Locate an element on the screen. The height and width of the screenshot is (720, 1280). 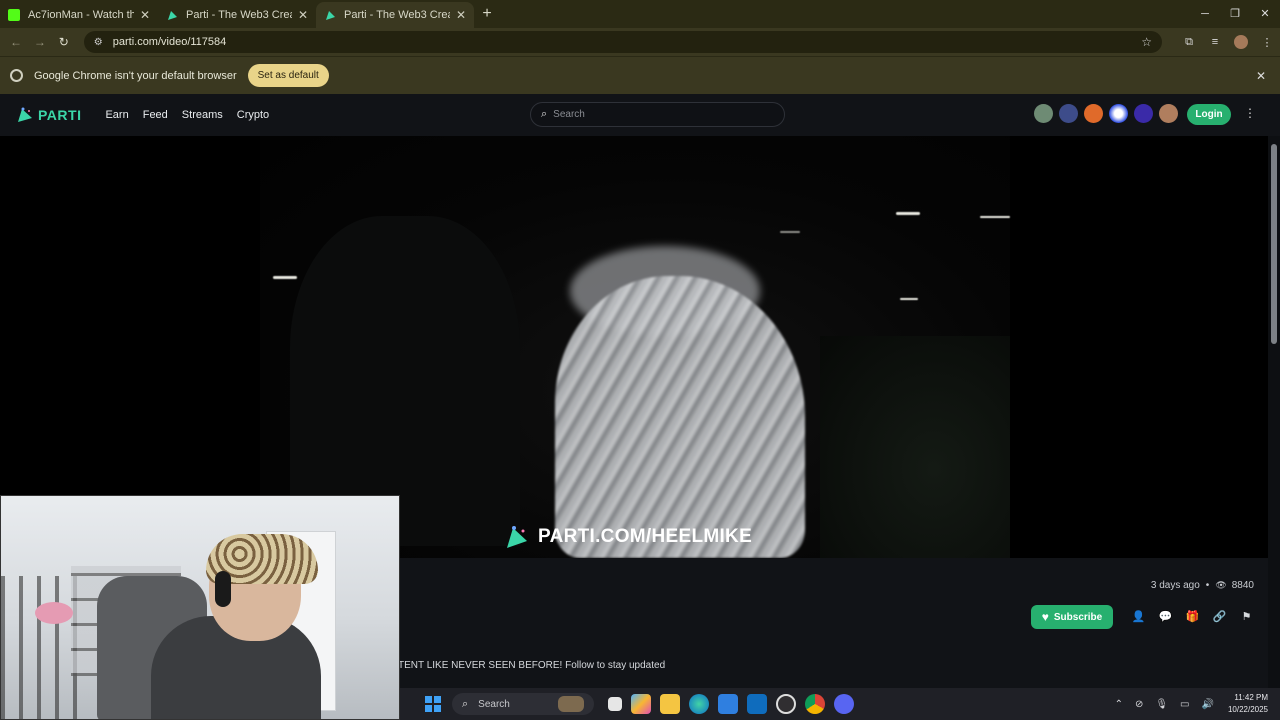
microphone-icon: 🎙 is located at coordinates (1161, 704).